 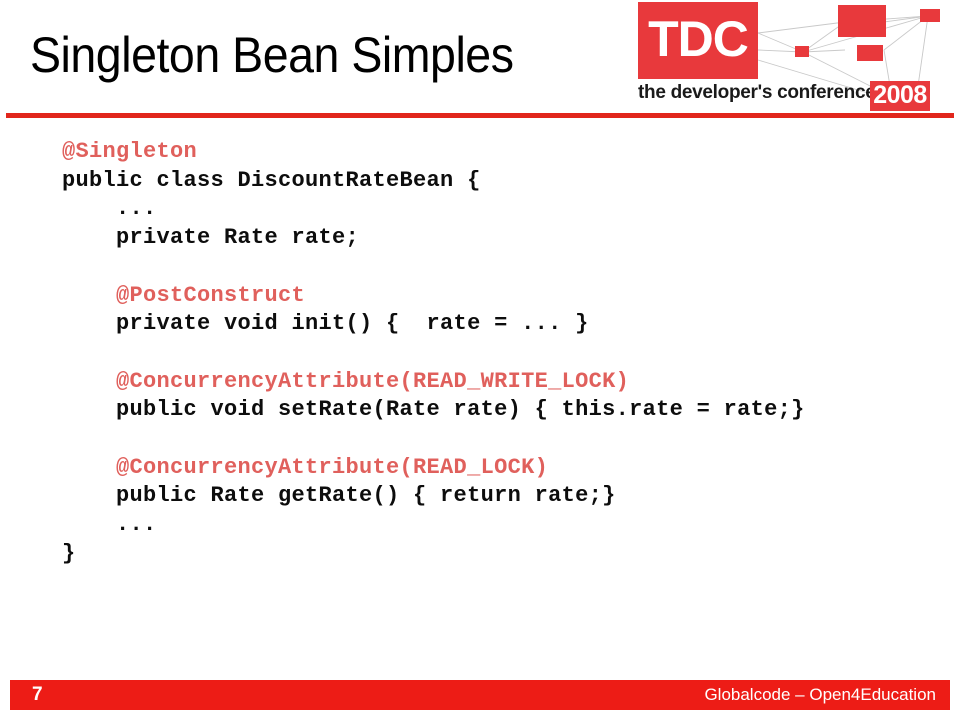 What do you see at coordinates (480, 115) in the screenshot?
I see `header-divider` at bounding box center [480, 115].